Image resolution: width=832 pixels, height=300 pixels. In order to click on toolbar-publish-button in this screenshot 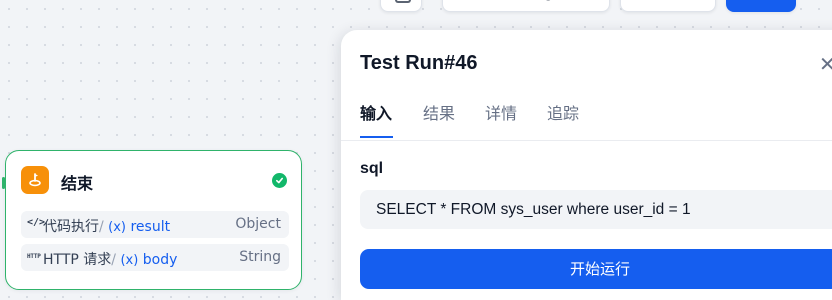, I will do `click(761, 6)`.